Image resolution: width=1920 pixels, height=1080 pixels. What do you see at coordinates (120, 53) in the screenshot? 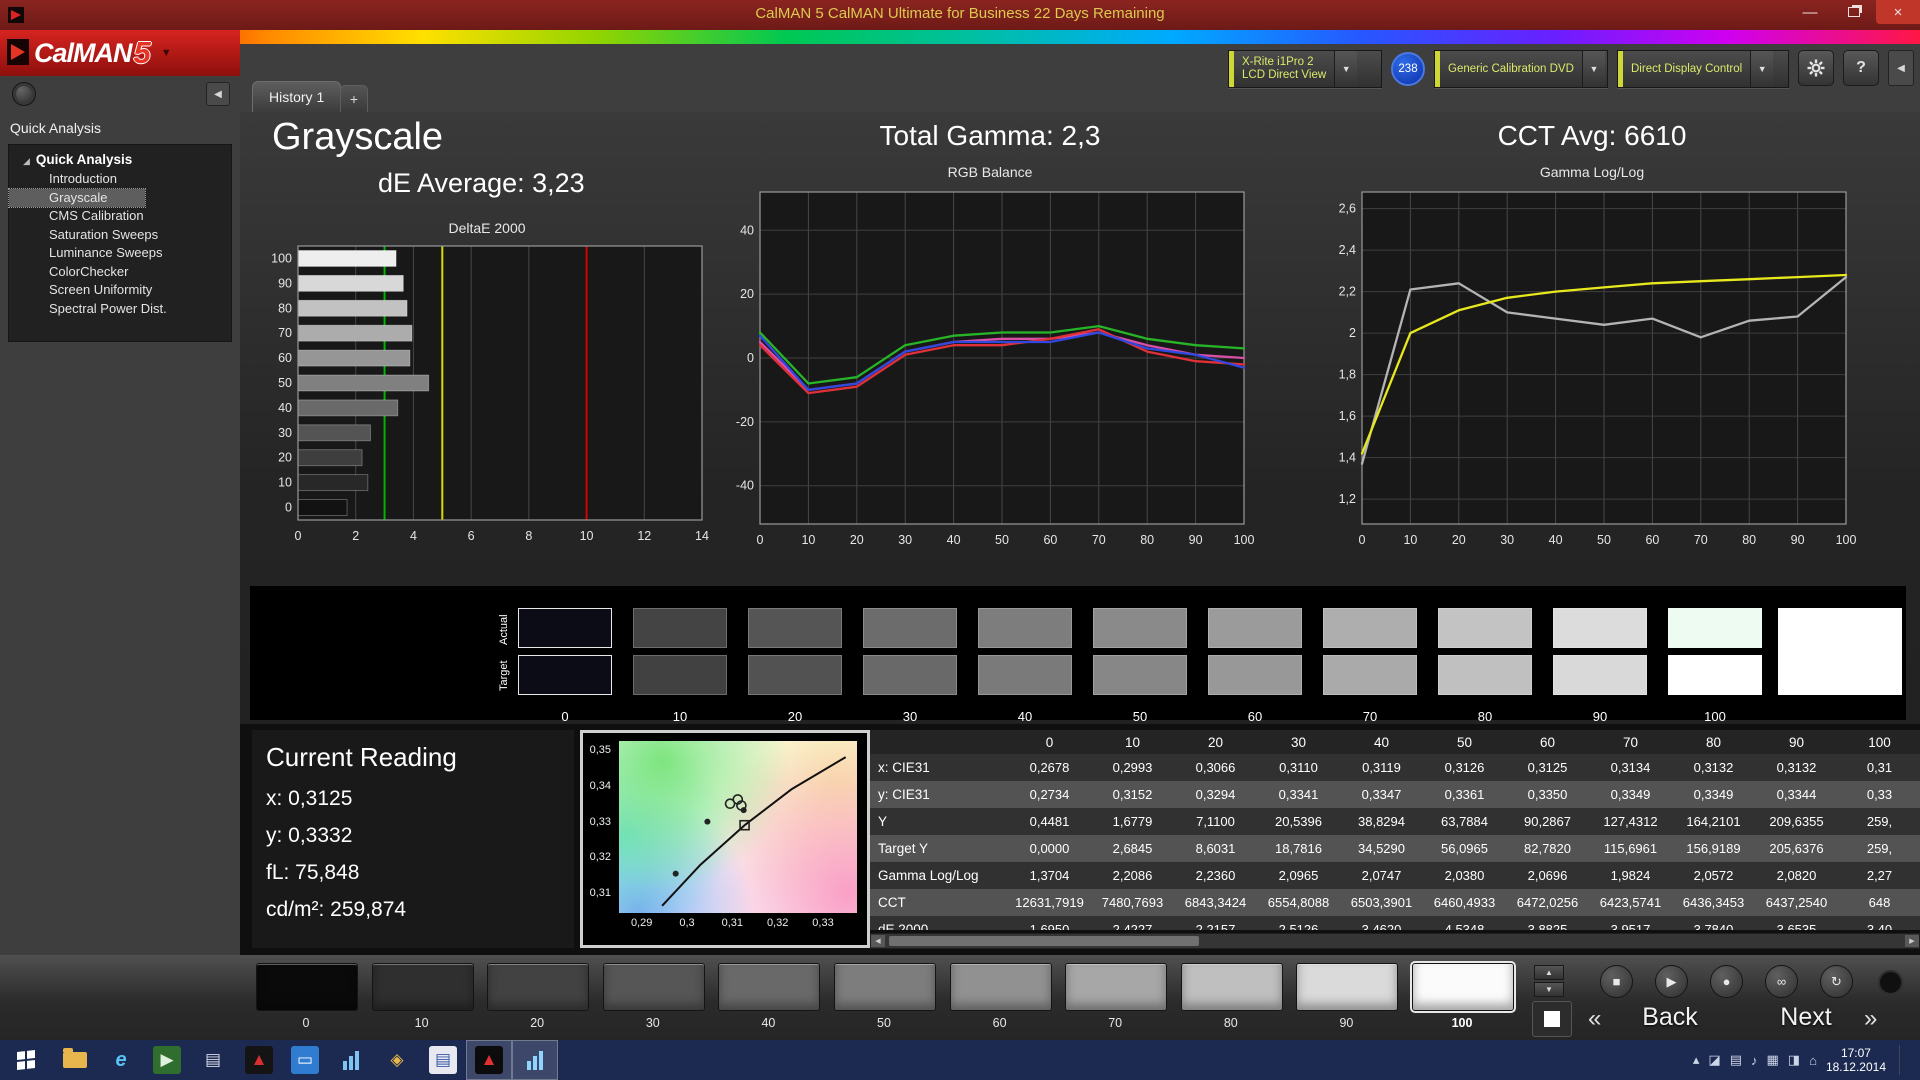
I see `calman-logo: CalMAN 5 ▼` at bounding box center [120, 53].